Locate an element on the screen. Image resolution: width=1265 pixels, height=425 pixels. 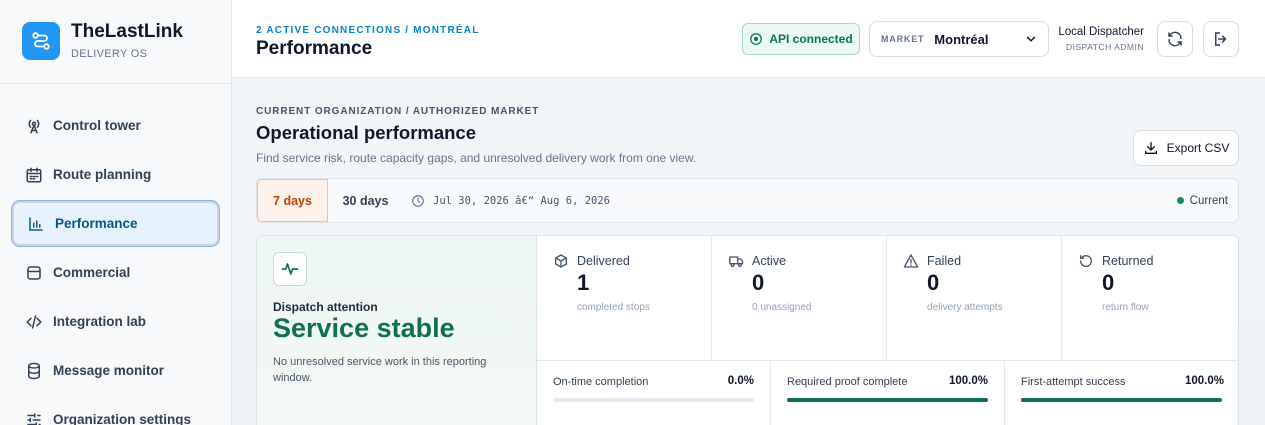
breadcrumb: 2 ACTIVE CONNECTIONS / MONTRÉAL is located at coordinates (368, 30).